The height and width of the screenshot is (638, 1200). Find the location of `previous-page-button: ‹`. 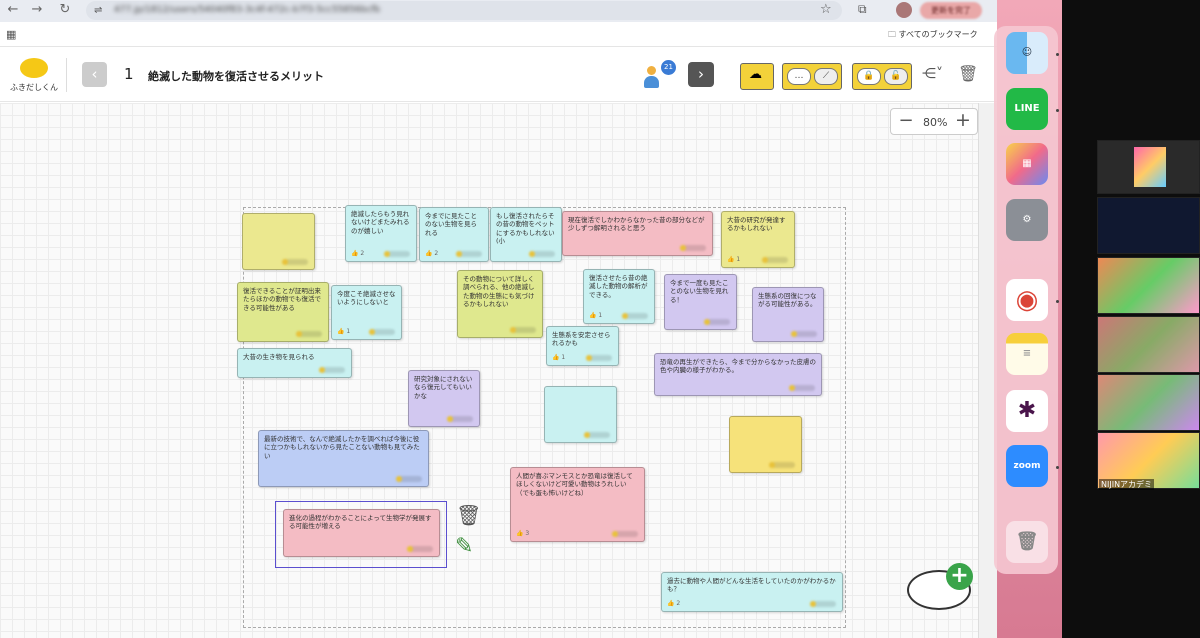

previous-page-button: ‹ is located at coordinates (94, 74).